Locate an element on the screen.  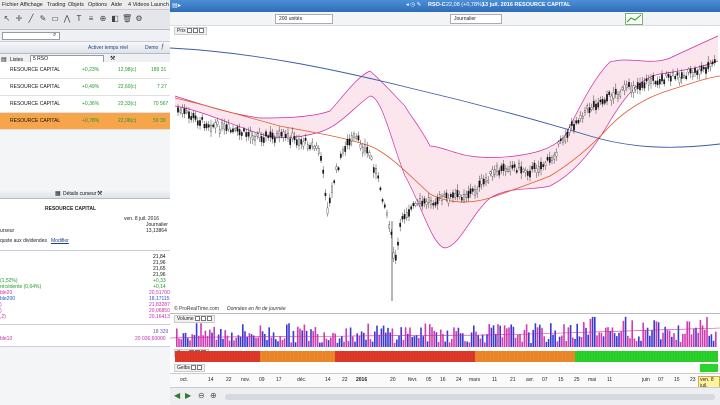
titlebar-tools: ◂ ◷ ✎ is located at coordinates (413, 5).